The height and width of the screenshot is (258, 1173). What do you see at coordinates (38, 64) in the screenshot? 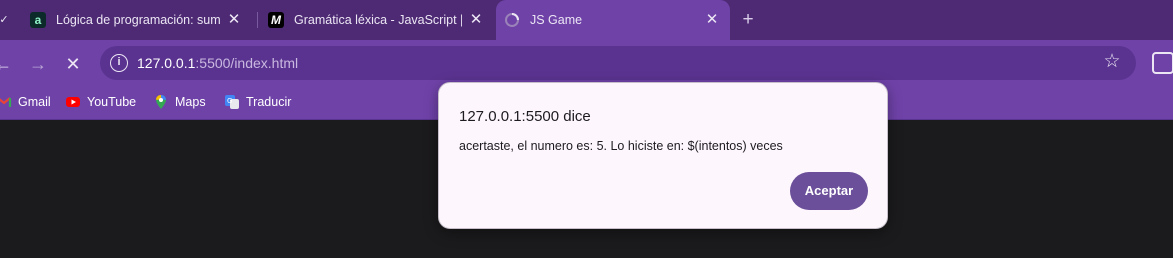
I see `forward-arrow-icon: →` at bounding box center [38, 64].